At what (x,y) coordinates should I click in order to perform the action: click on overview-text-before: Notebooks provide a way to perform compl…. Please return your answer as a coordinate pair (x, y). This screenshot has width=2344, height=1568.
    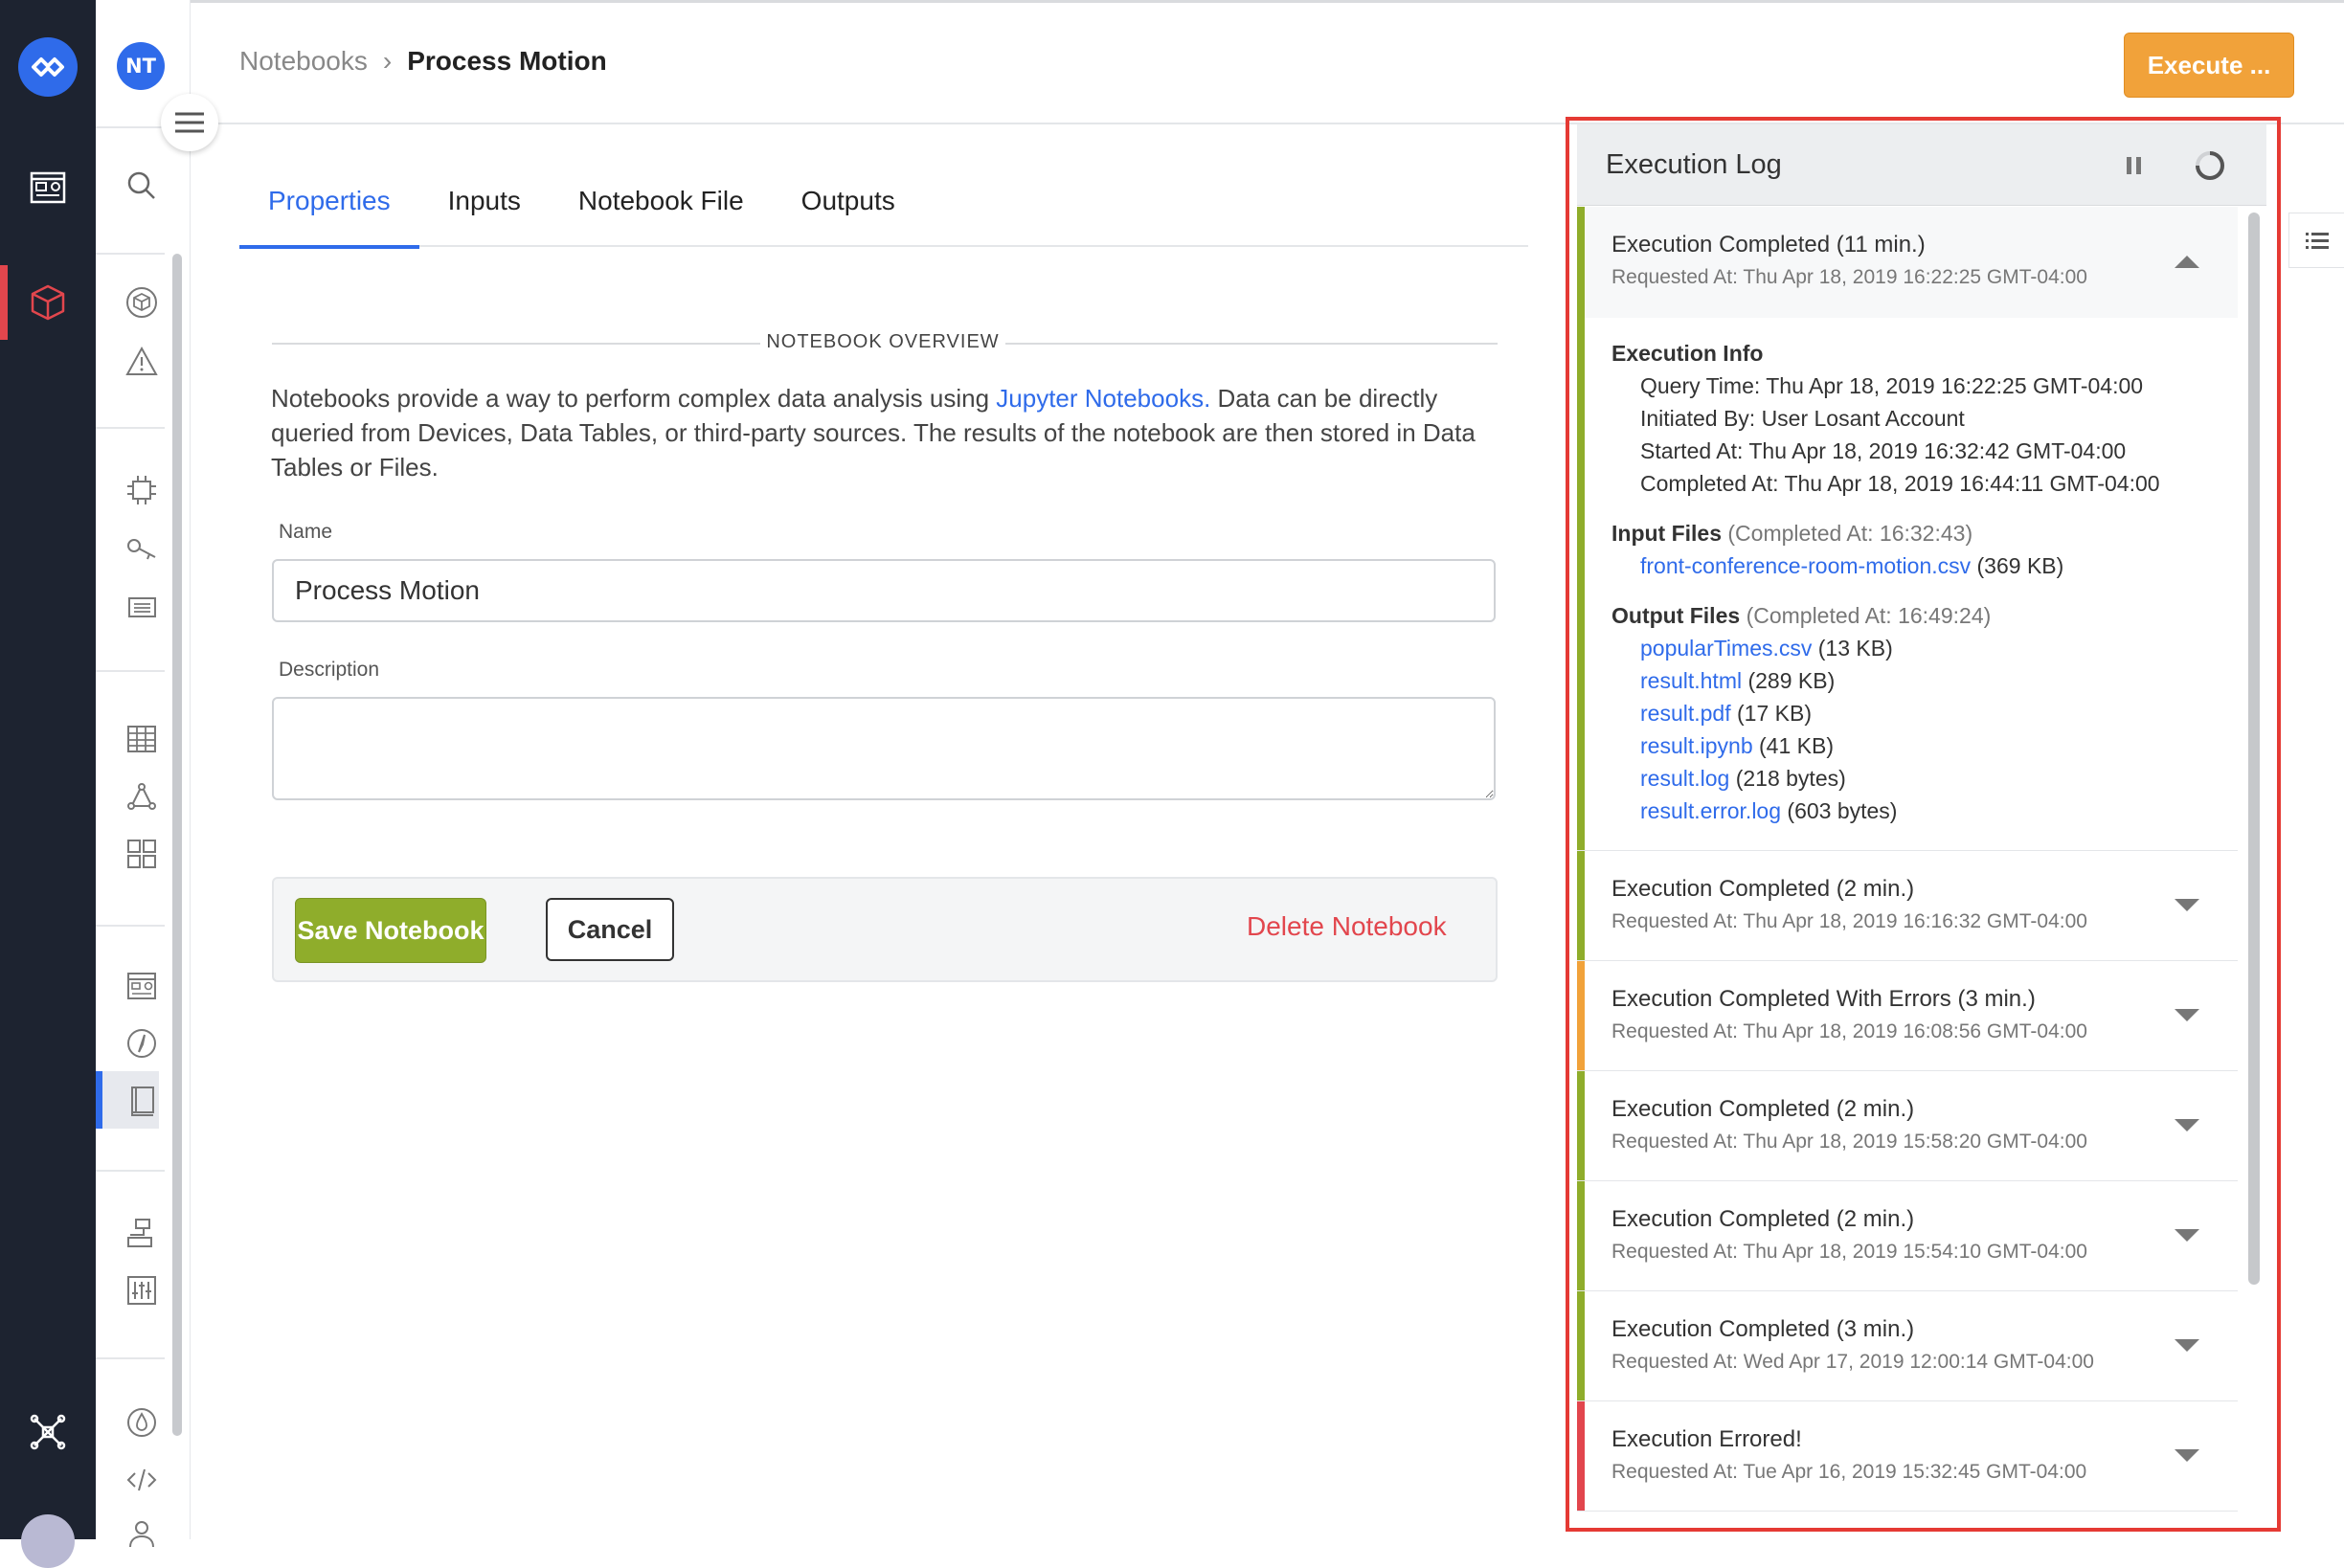
    Looking at the image, I should click on (634, 399).